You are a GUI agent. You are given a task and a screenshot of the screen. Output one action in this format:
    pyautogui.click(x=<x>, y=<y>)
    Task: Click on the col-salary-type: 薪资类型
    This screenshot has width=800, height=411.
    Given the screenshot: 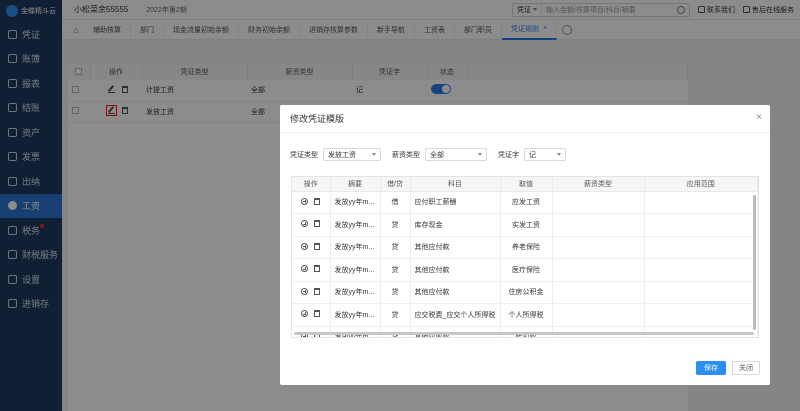 What is the action you would take?
    pyautogui.click(x=598, y=184)
    